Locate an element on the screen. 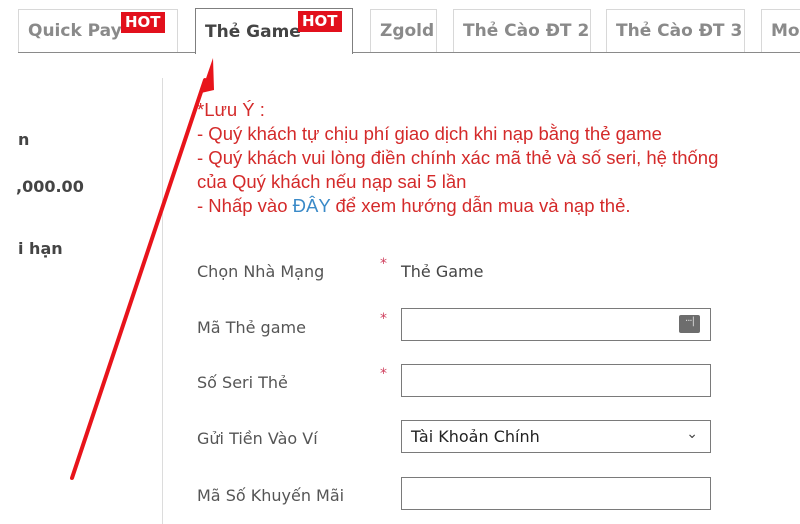 The height and width of the screenshot is (524, 800). wallet-selected-value: Tài Khoản Chính is located at coordinates (475, 436).